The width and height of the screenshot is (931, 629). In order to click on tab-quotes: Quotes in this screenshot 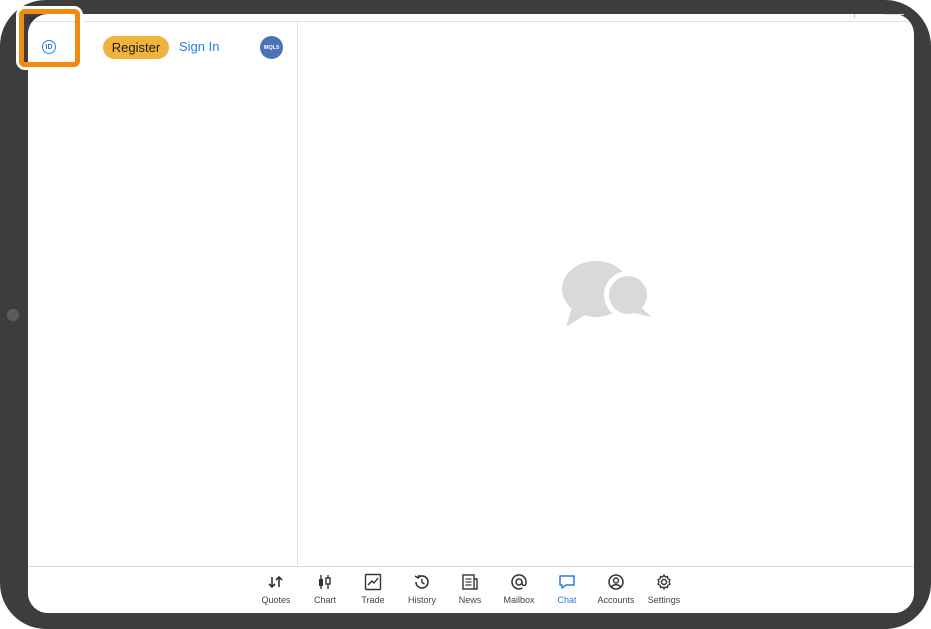, I will do `click(276, 590)`.